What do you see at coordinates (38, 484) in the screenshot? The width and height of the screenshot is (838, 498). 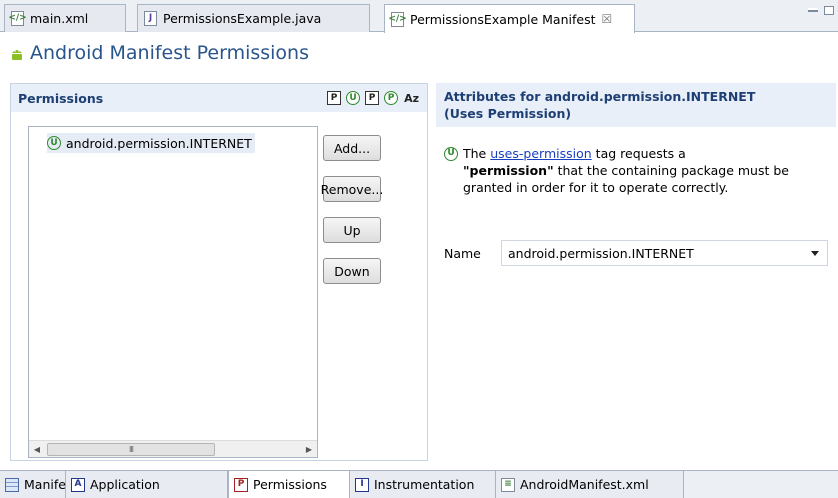 I see `page-tab-manifest: Manifest` at bounding box center [38, 484].